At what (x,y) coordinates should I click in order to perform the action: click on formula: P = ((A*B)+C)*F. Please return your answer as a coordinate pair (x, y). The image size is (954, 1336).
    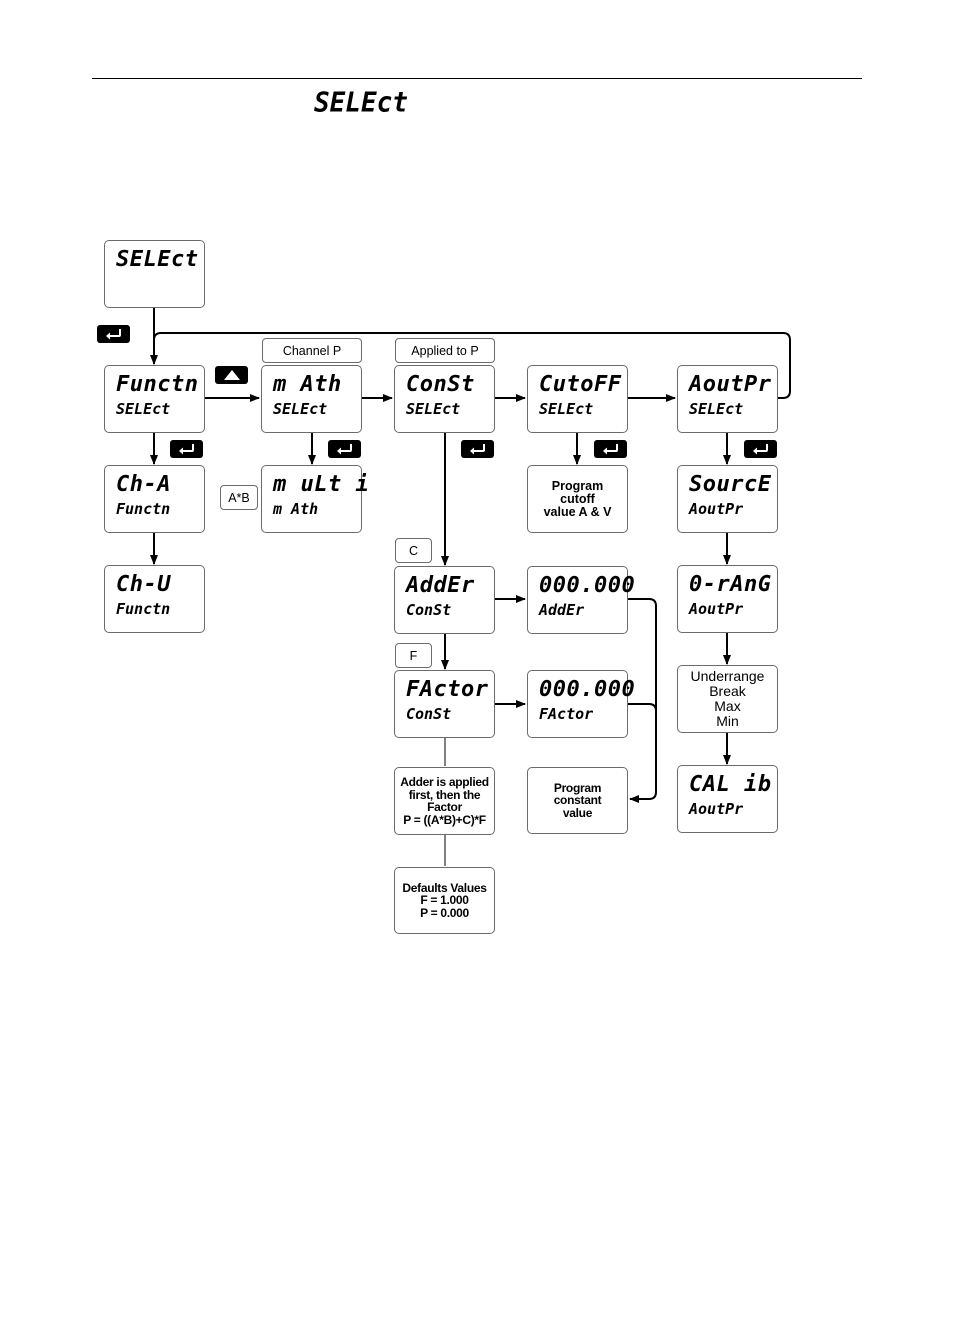
    Looking at the image, I should click on (444, 819).